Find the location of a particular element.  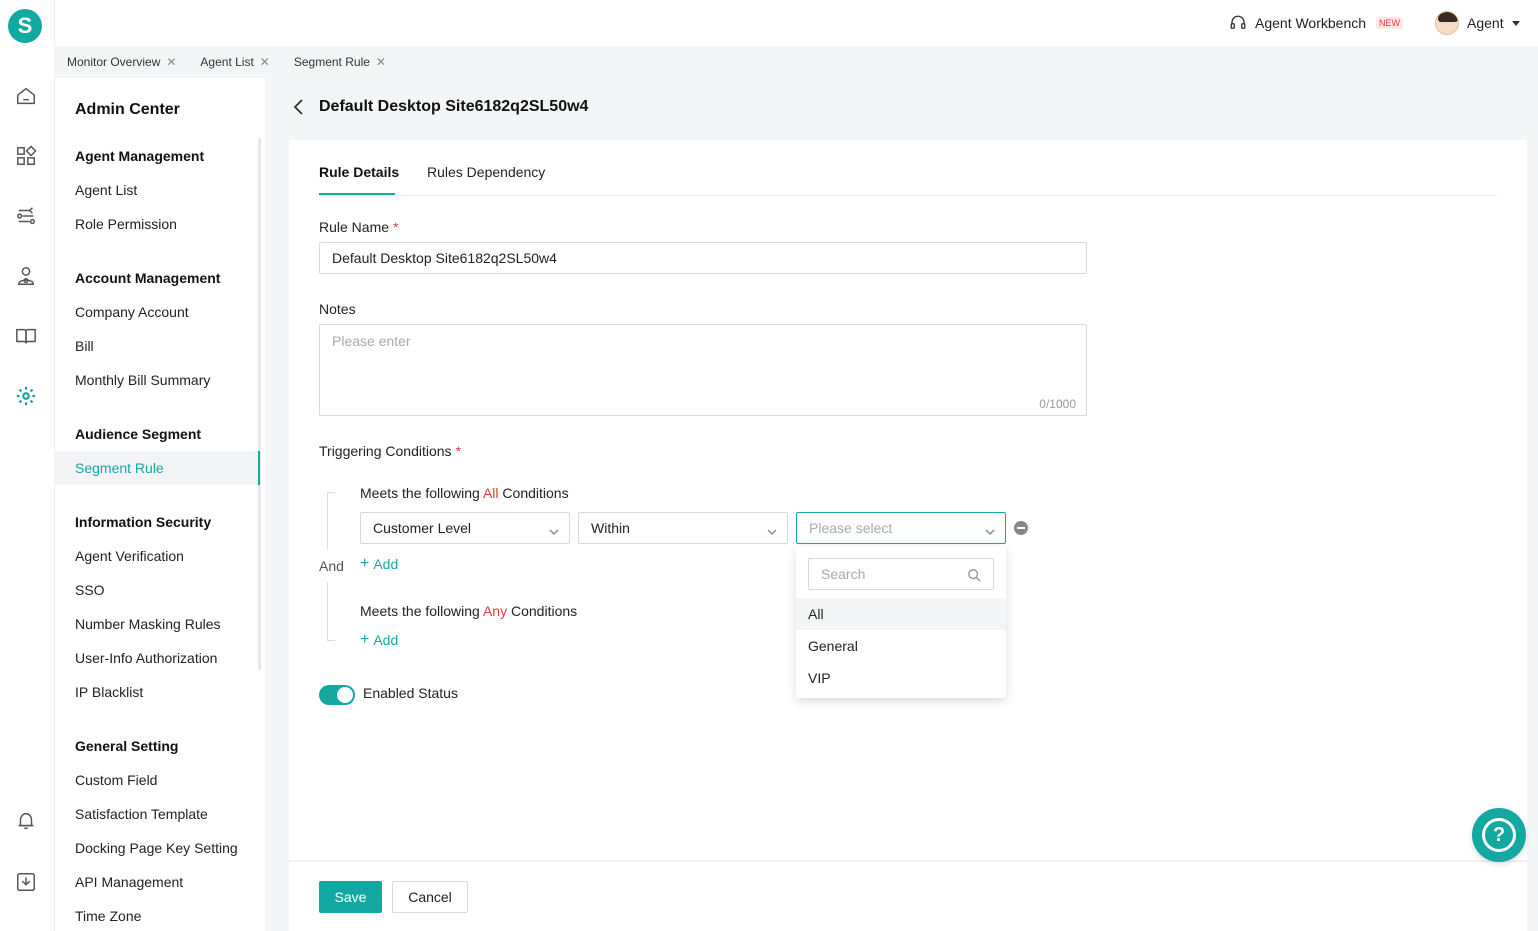

condition-value-dropdown: Search All General VIP is located at coordinates (901, 622).